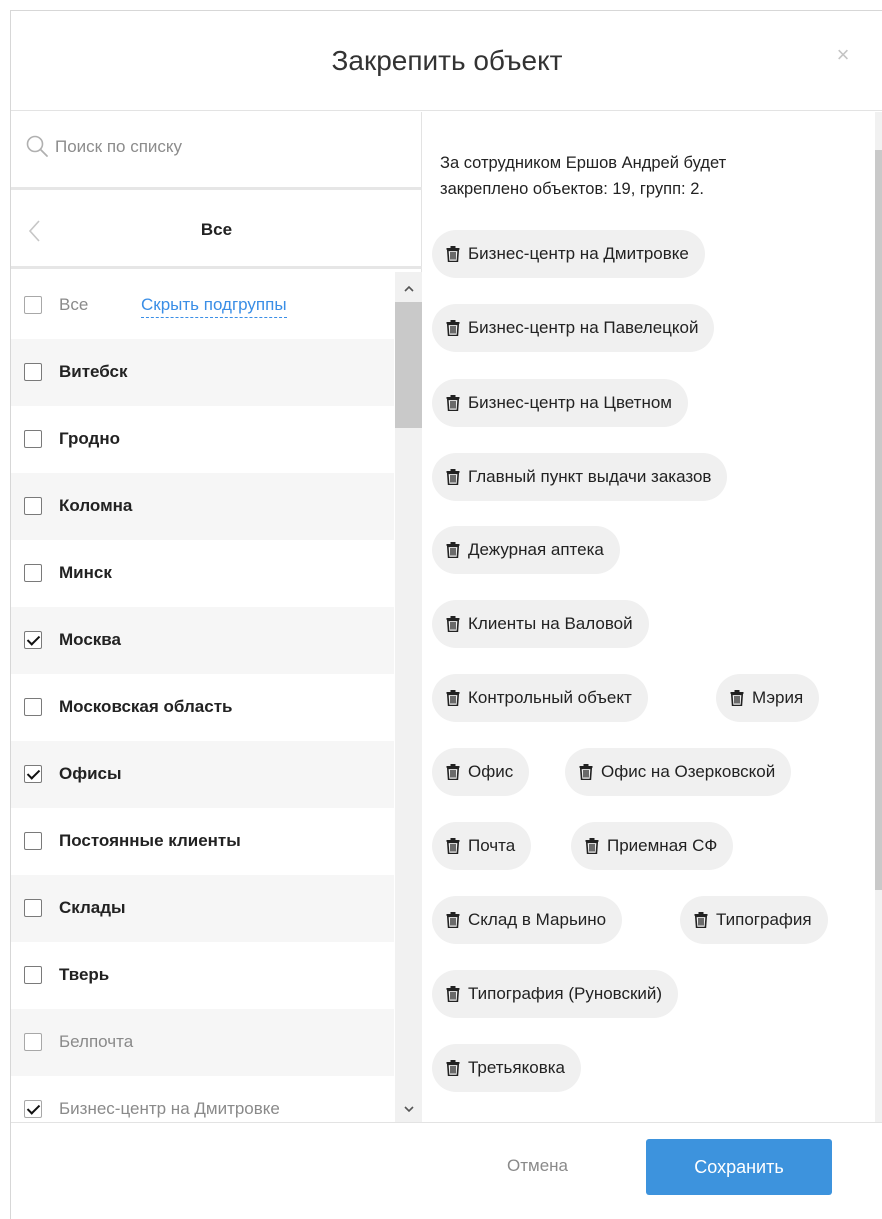 The height and width of the screenshot is (1219, 882). I want to click on group-navigation: Все, so click(216, 231).